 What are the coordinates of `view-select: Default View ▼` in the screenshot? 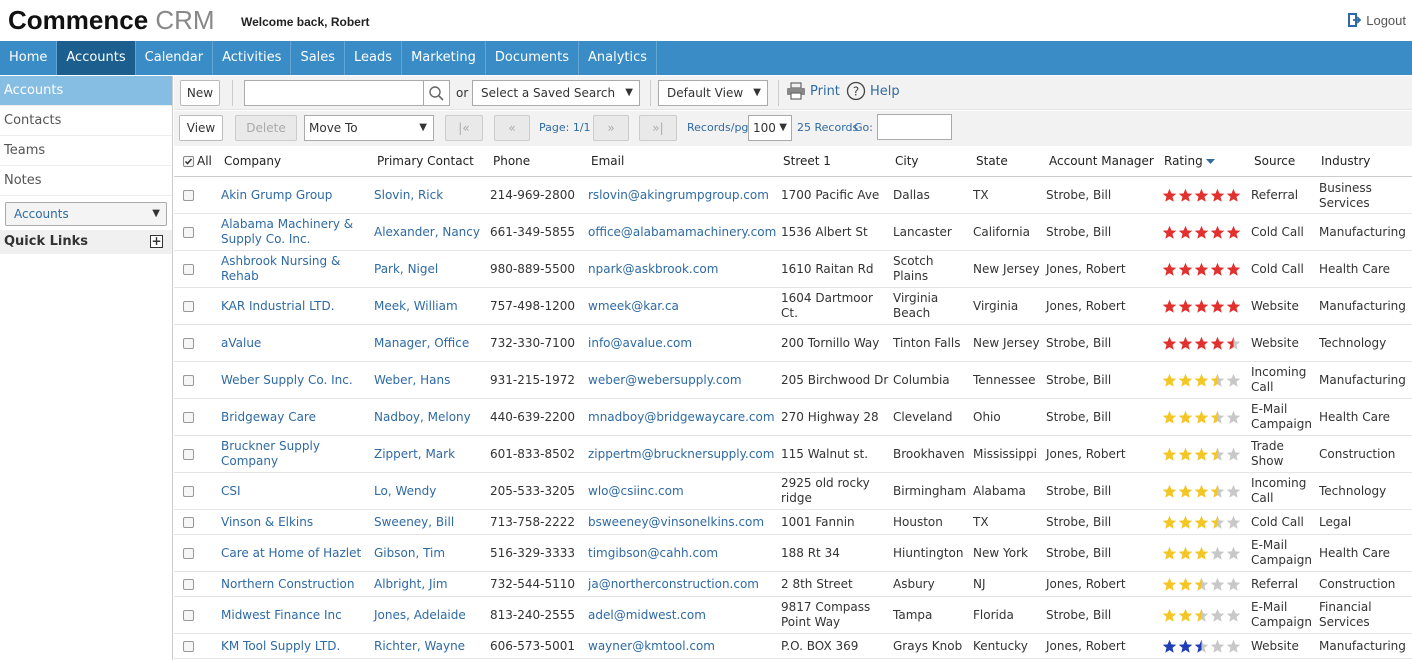 It's located at (713, 93).